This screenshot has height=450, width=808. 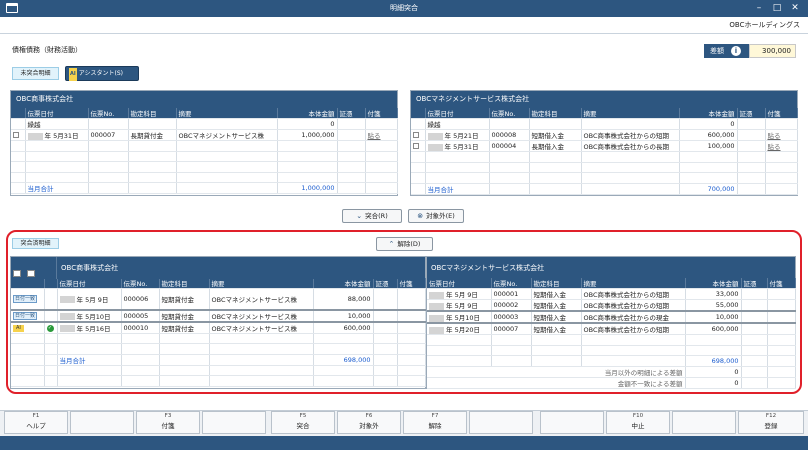 I want to click on matched-row: 年 5月 9日 000002 短期借入金 OBC商事株式会社からの短期 55,000, so click(x=611, y=305).